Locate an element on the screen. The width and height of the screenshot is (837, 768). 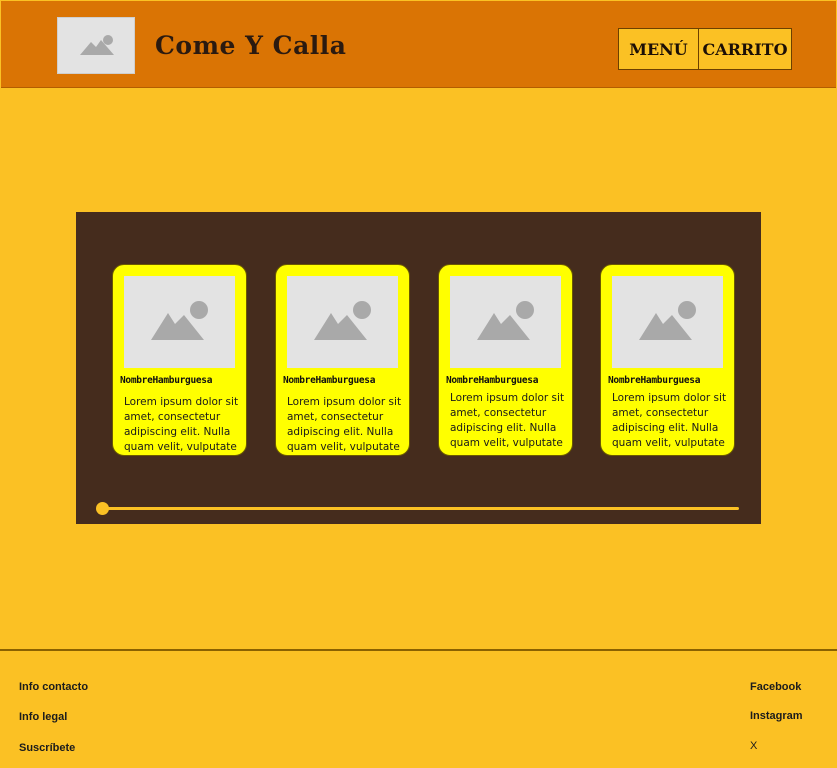
footer-link-facebook: Facebook is located at coordinates (775, 687).